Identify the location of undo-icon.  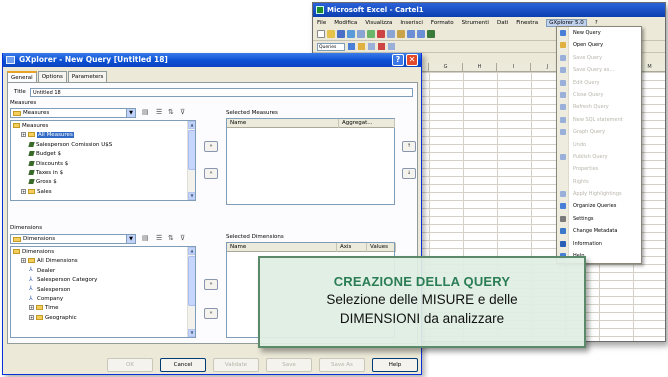
(411, 34).